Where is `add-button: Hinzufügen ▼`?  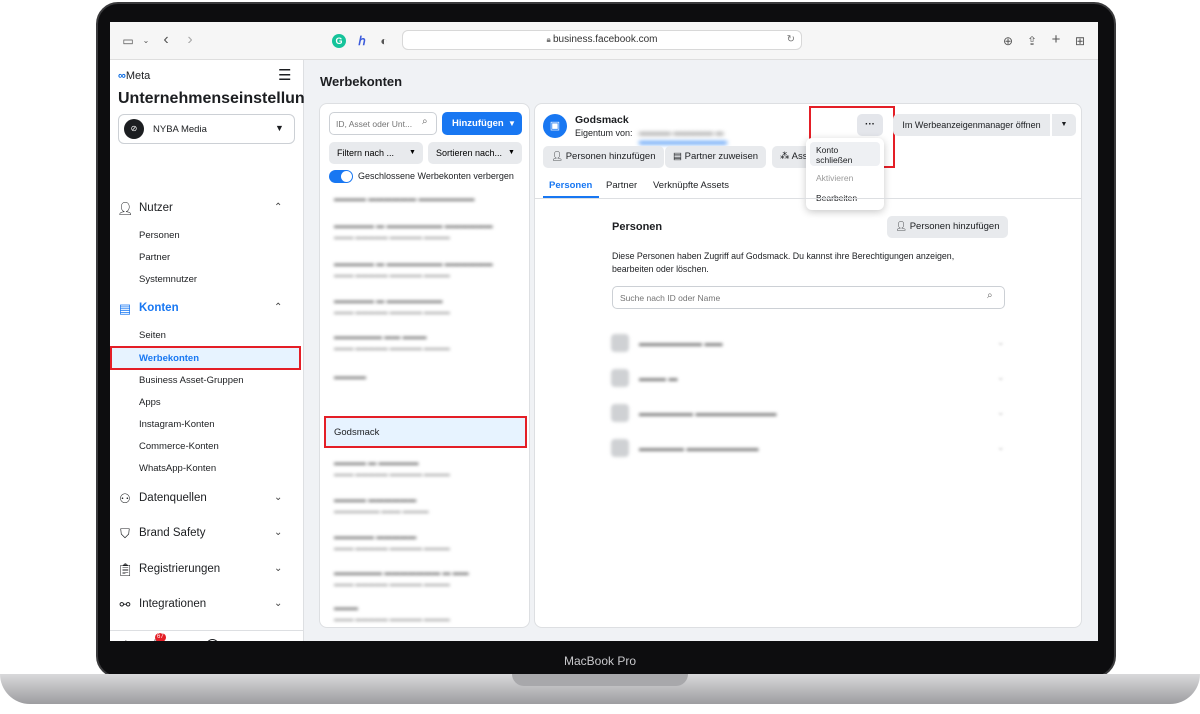 add-button: Hinzufügen ▼ is located at coordinates (482, 123).